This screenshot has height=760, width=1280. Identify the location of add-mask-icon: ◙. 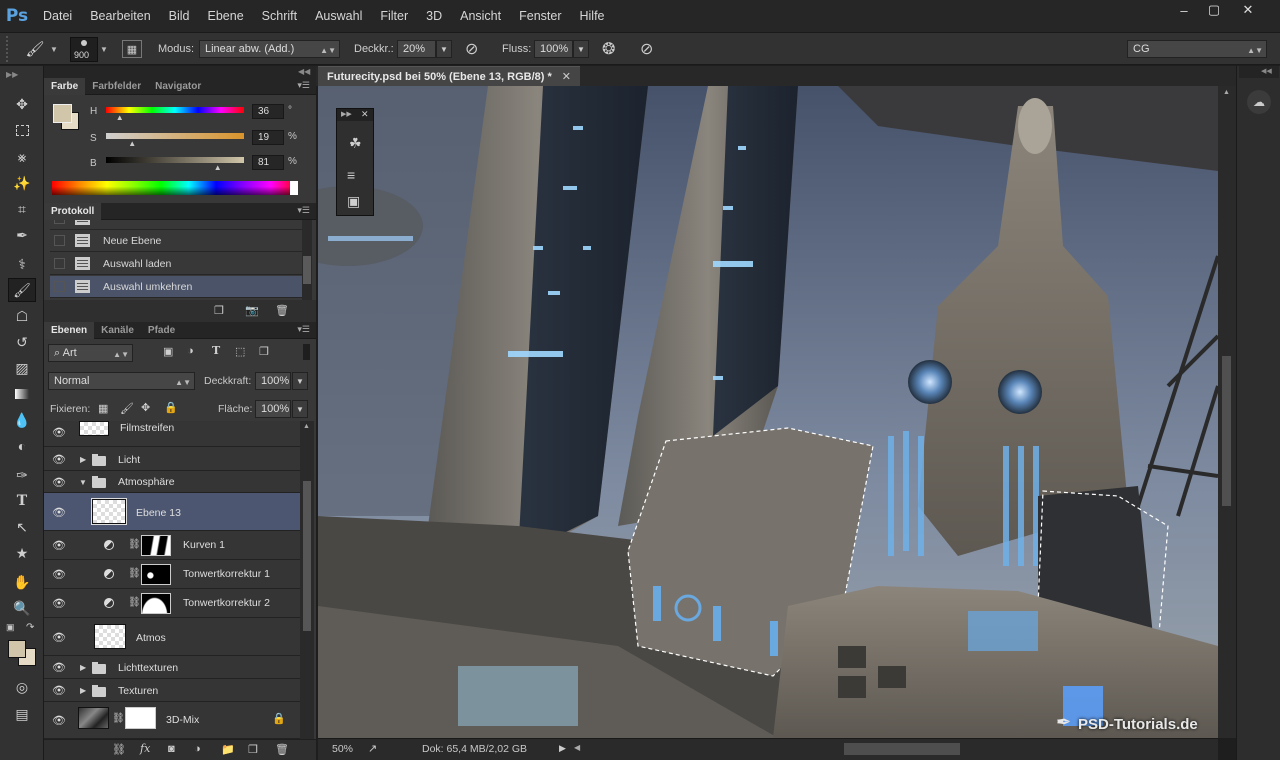
(171, 749).